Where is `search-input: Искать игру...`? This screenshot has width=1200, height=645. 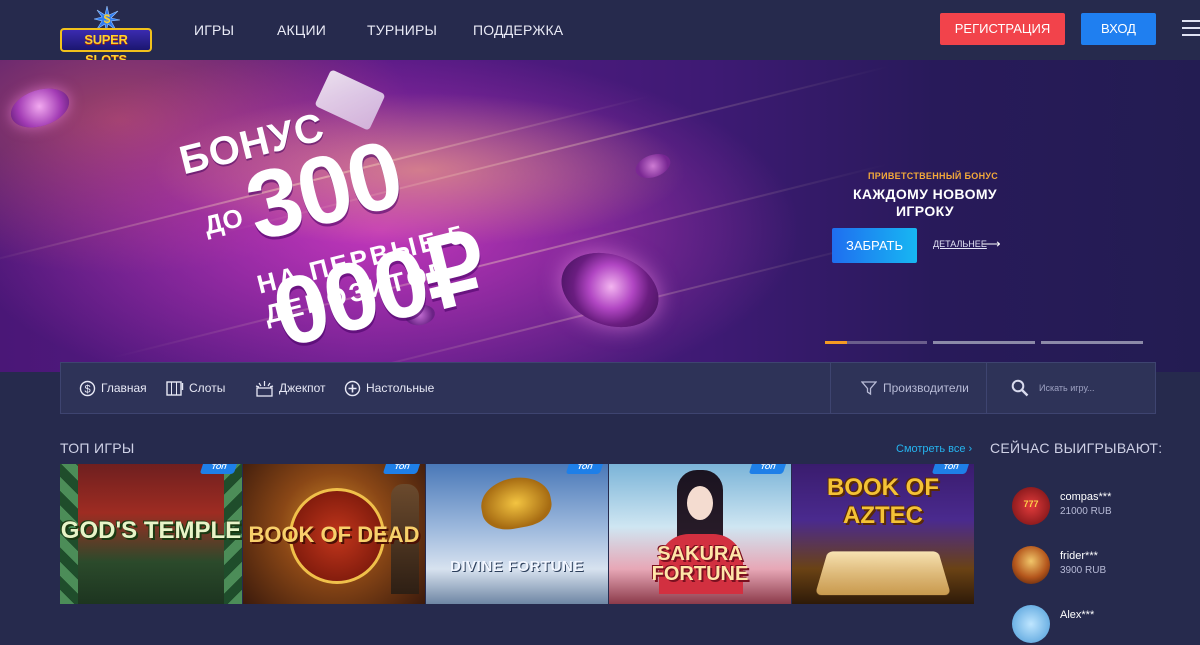
search-input: Искать игру... is located at coordinates (1053, 388).